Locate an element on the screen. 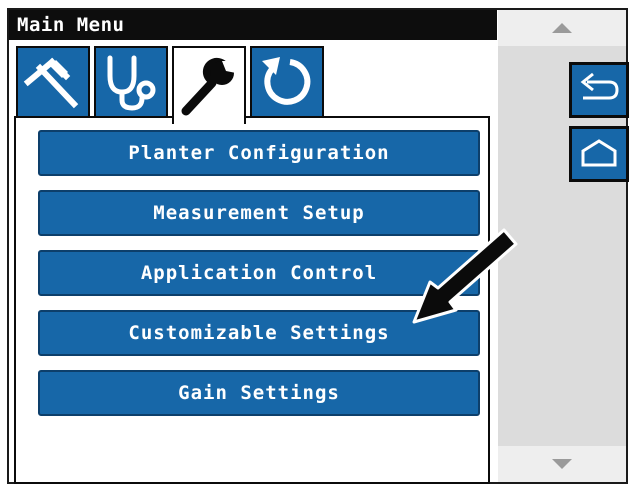 This screenshot has height=490, width=634. scroll-down-button is located at coordinates (562, 464).